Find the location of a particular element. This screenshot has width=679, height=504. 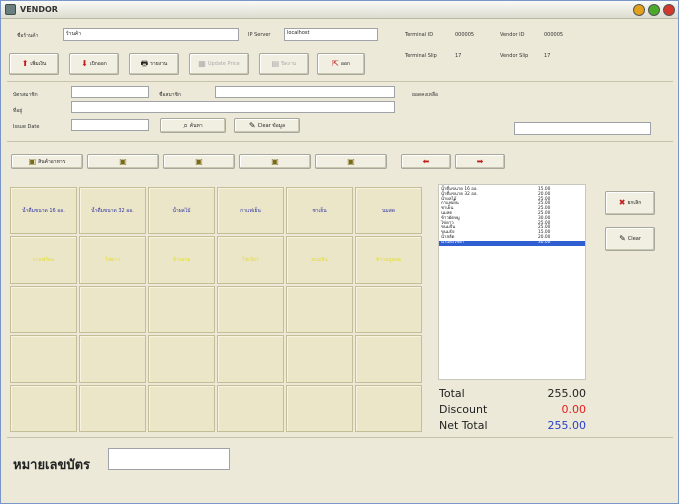

clear-order-button: ✎ Clear is located at coordinates (630, 239).